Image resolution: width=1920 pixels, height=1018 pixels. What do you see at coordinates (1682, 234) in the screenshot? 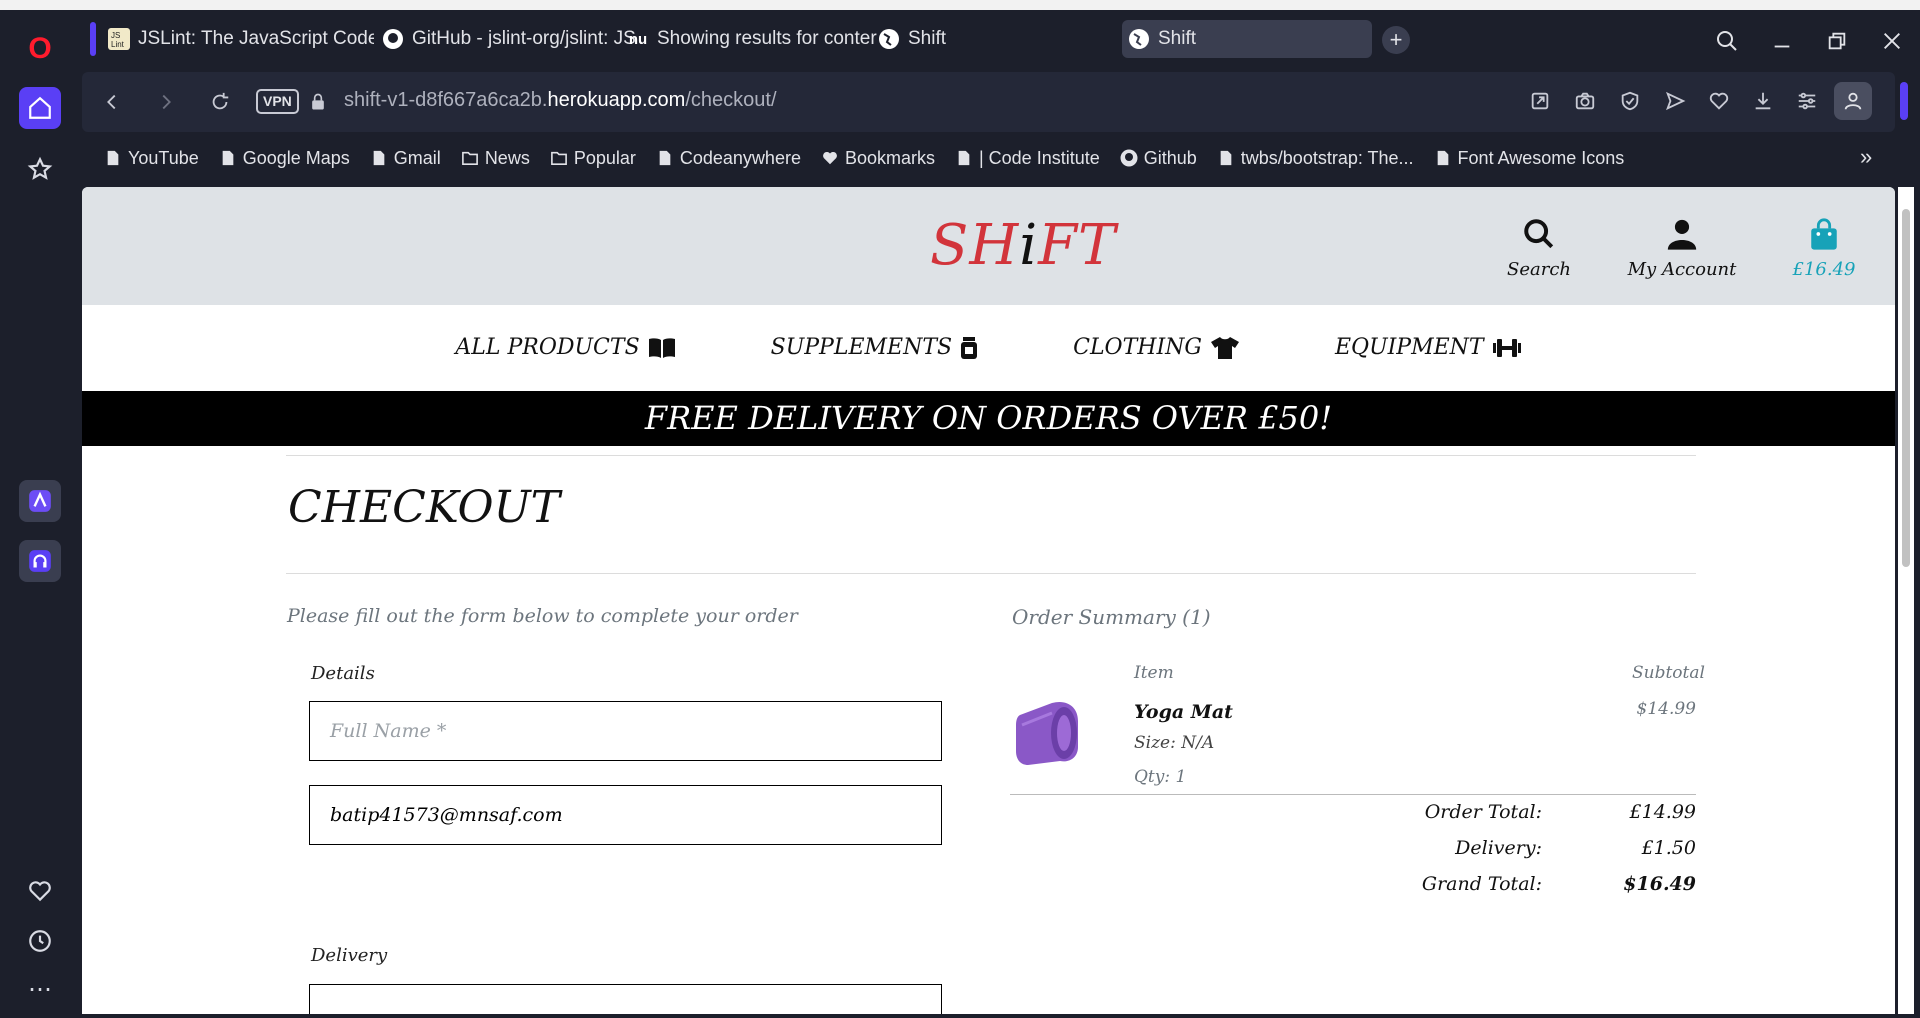
I see `user-icon` at bounding box center [1682, 234].